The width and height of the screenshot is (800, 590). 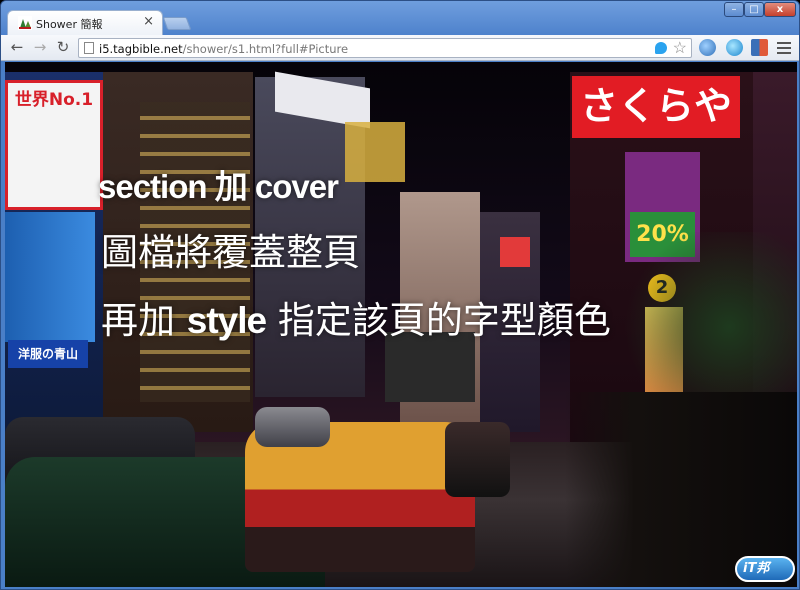 I want to click on slide-line-2: 圖檔將覆蓋整頁, so click(x=230, y=252).